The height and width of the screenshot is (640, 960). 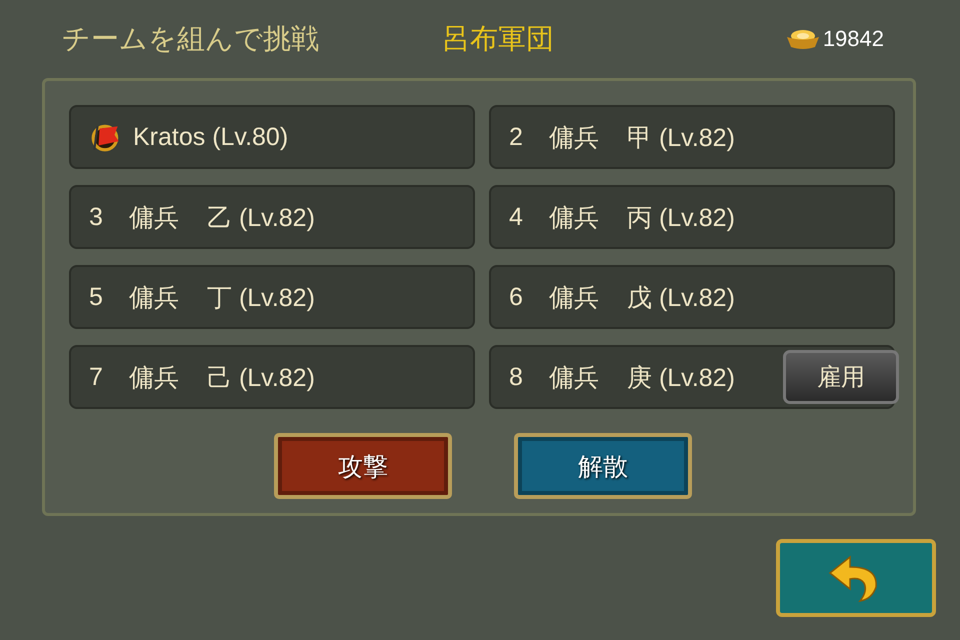 What do you see at coordinates (516, 217) in the screenshot?
I see `slot-number: 4` at bounding box center [516, 217].